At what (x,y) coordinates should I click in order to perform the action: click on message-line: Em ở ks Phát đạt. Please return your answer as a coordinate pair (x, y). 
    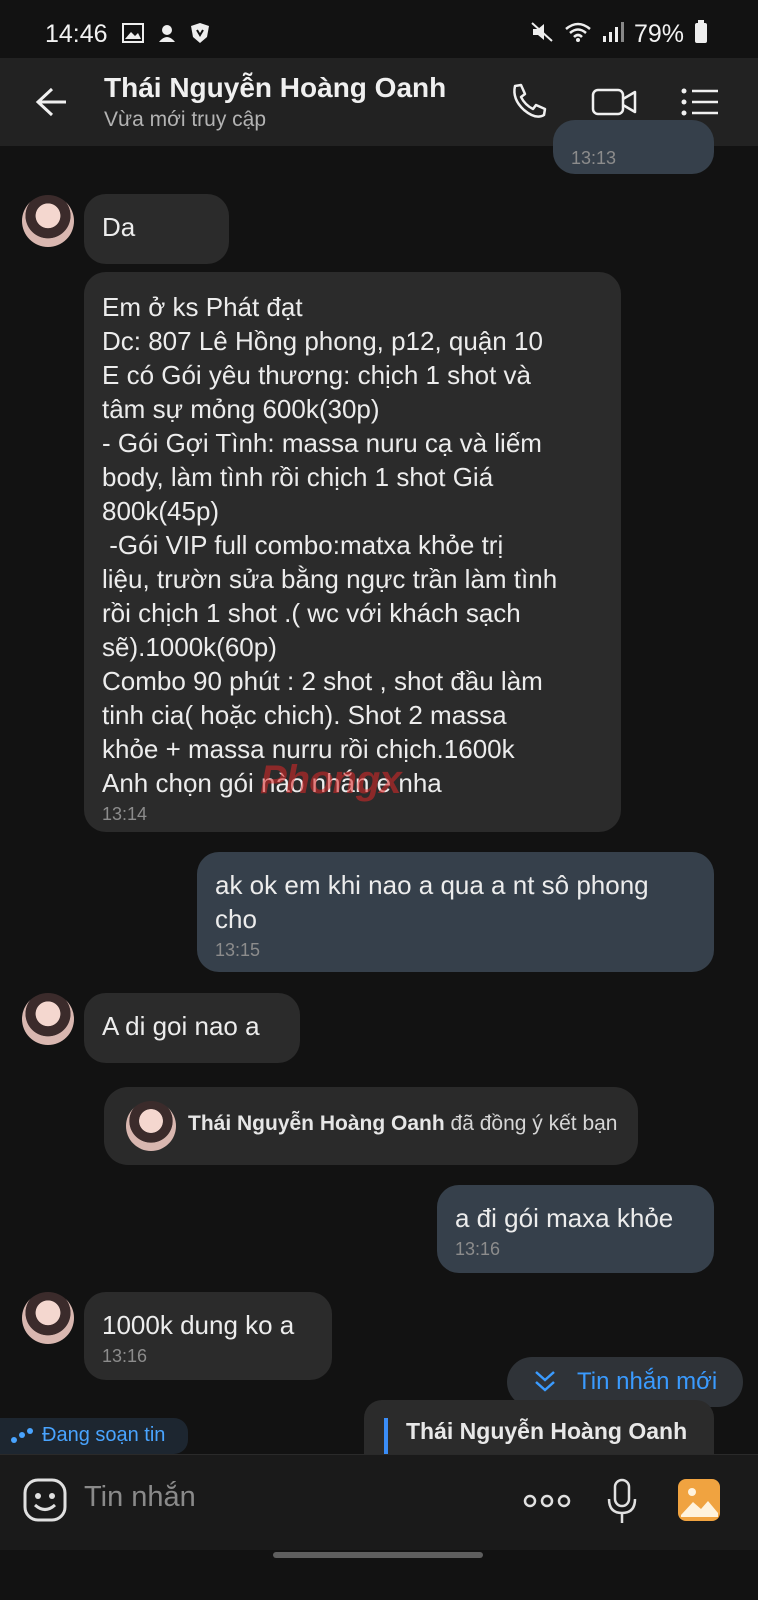
    Looking at the image, I should click on (202, 307).